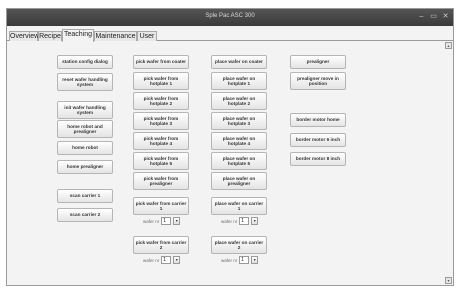 The image size is (462, 290). Describe the element at coordinates (85, 167) in the screenshot. I see `home-prealigner-button: home prealigner` at that location.